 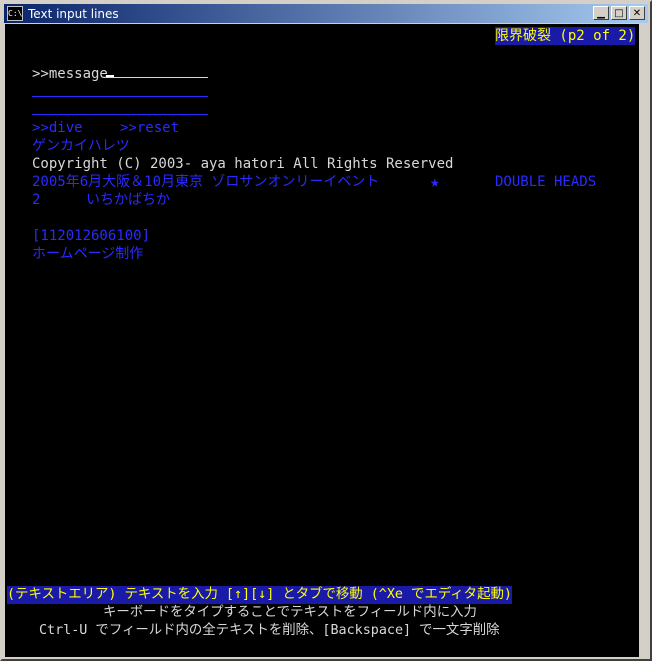 I want to click on event-name-link: DOUBLE HEADS, so click(x=545, y=182).